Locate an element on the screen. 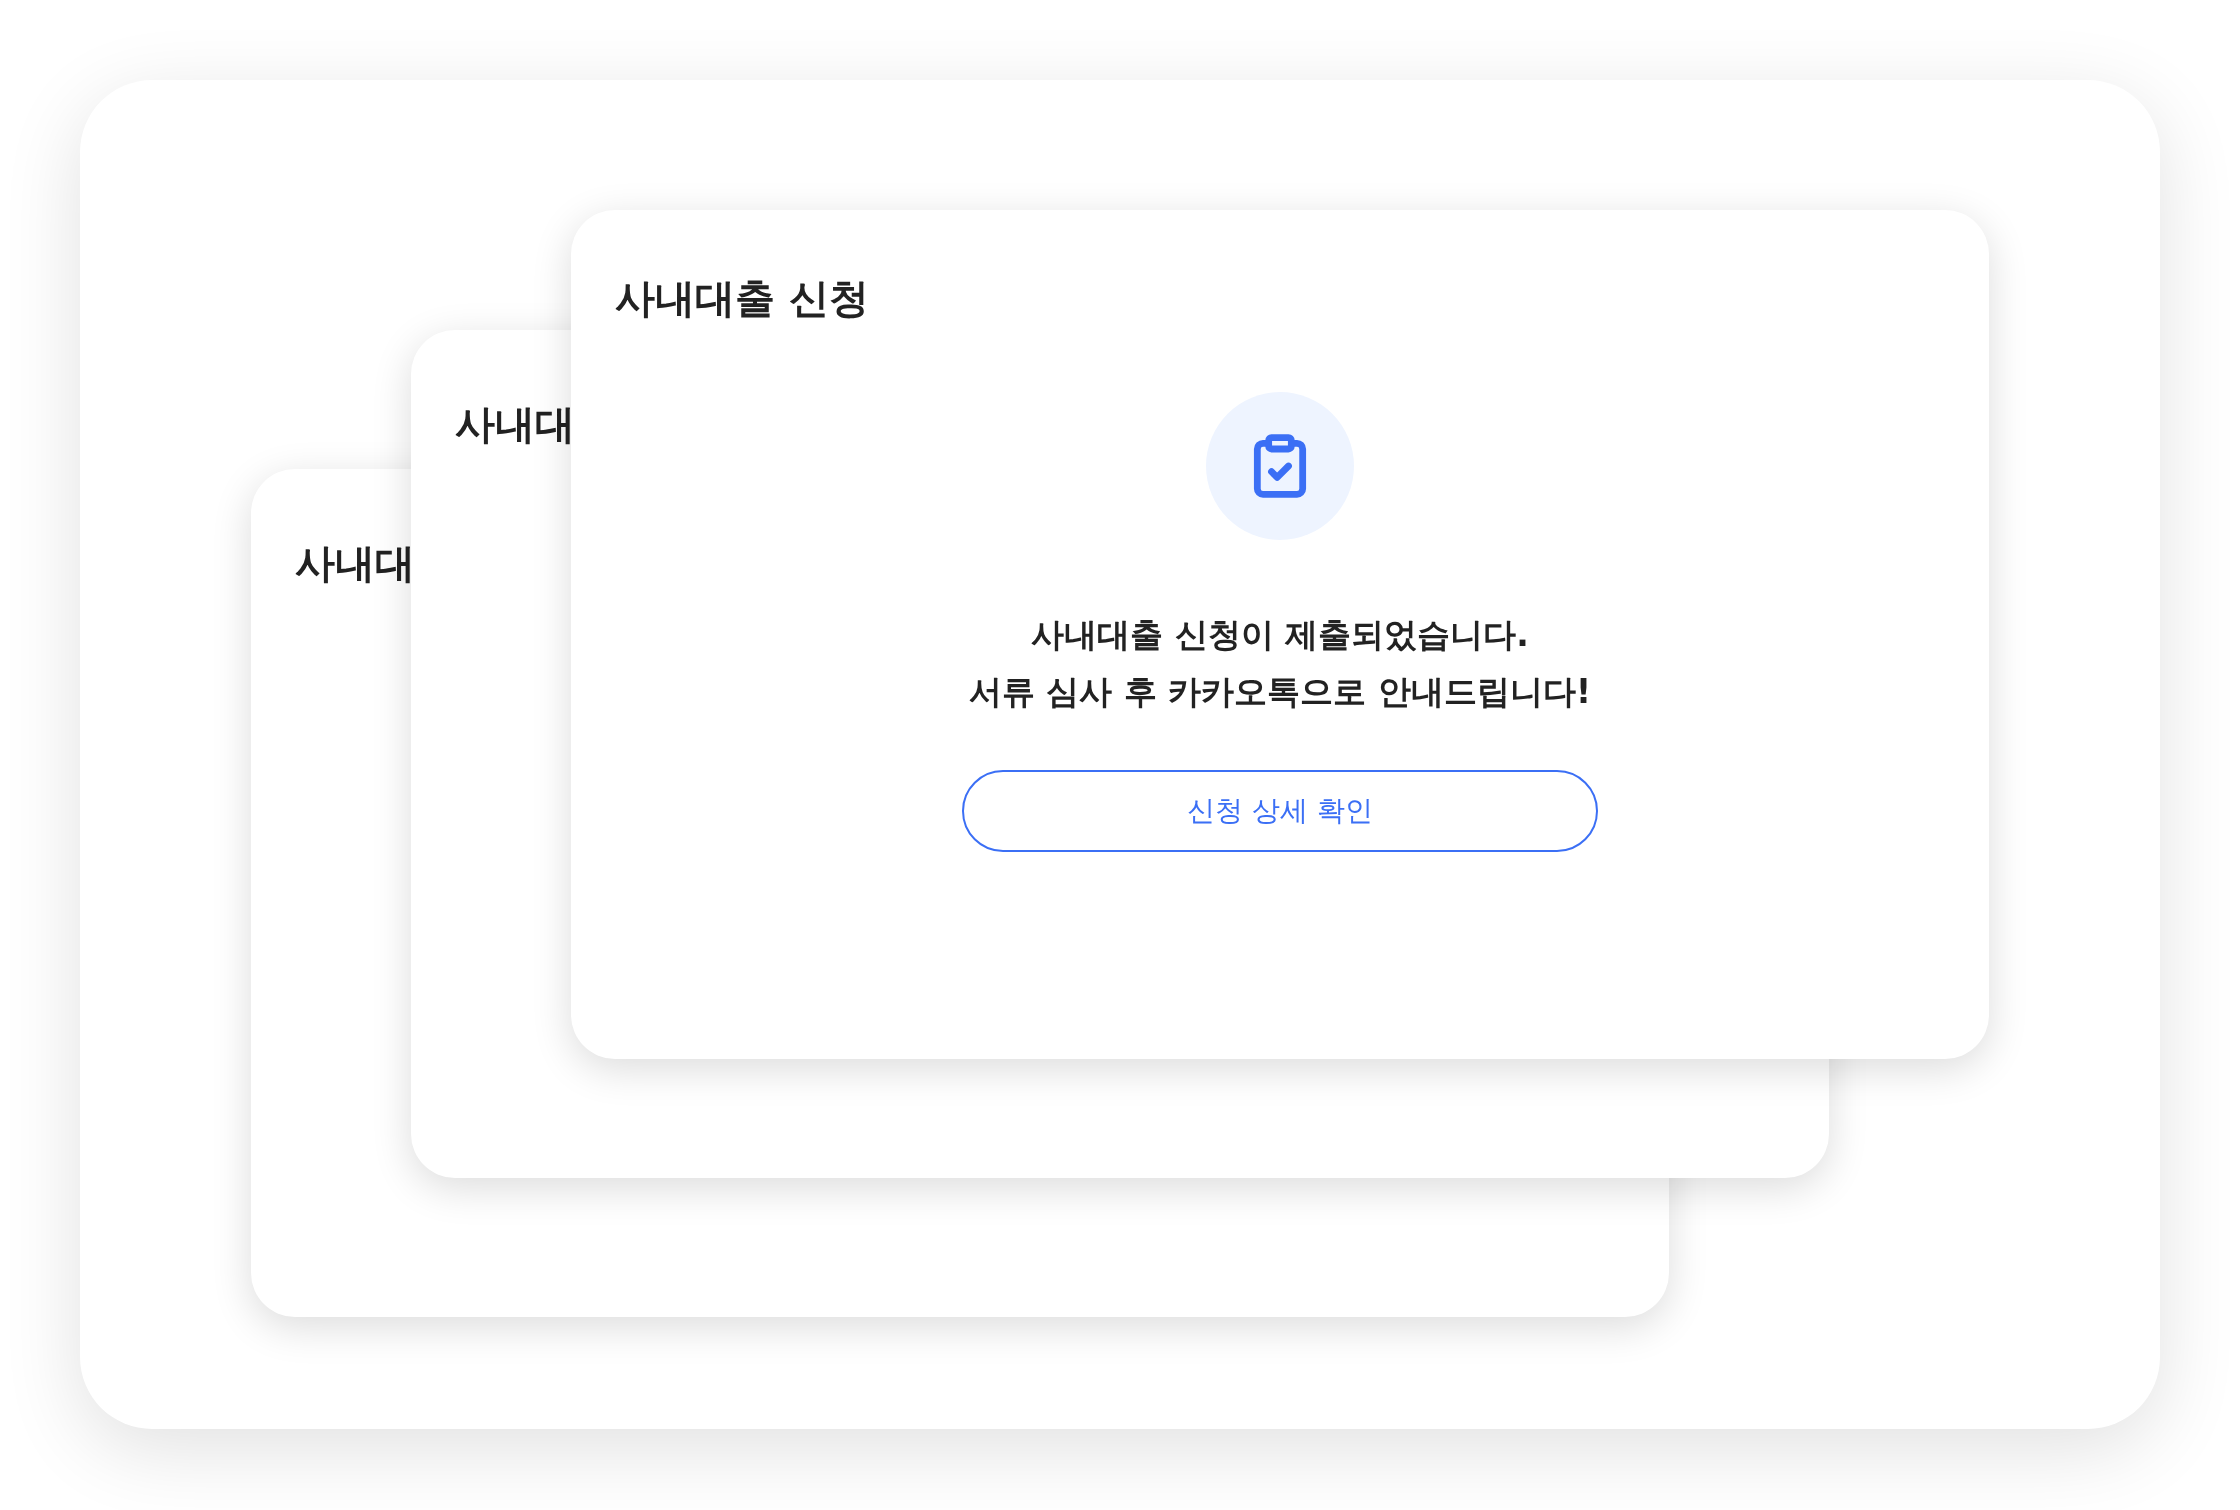  success-message: 사내대출 신청이 제출되었습니다. 서류 심사 후 카카오톡으로 안내드립니다! is located at coordinates (1280, 663).